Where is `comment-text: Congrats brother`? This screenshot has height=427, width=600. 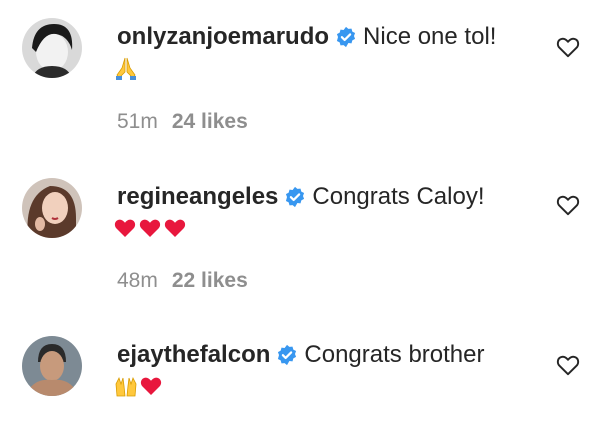
comment-text: Congrats brother is located at coordinates (394, 354).